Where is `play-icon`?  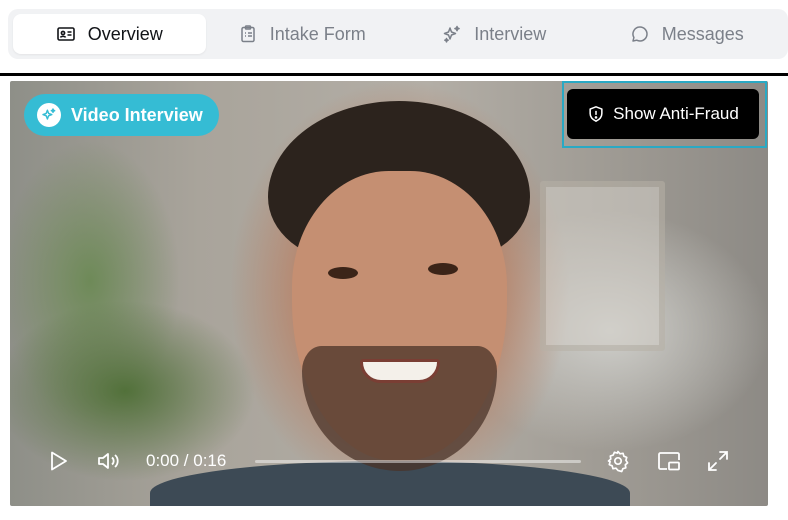
play-icon is located at coordinates (59, 461).